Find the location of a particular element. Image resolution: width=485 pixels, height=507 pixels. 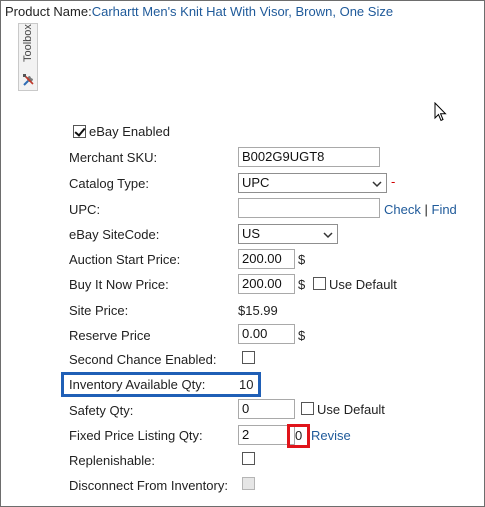

buy-it-now-currency: $ is located at coordinates (302, 284).